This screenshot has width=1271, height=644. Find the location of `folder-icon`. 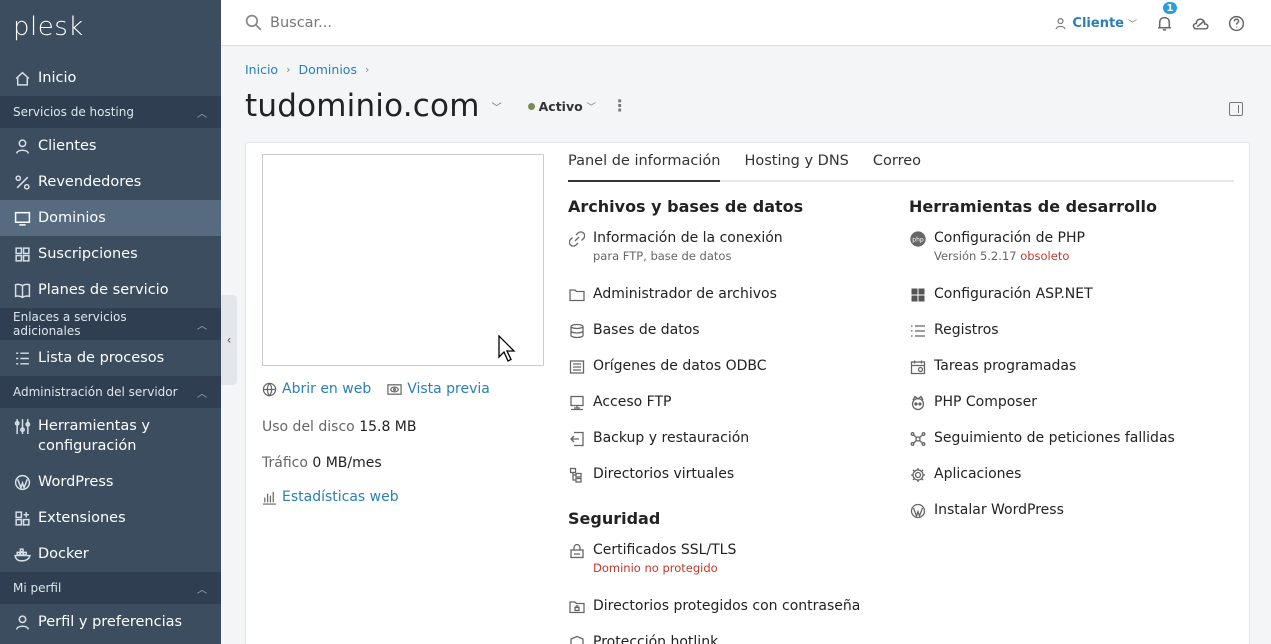

folder-icon is located at coordinates (576, 294).